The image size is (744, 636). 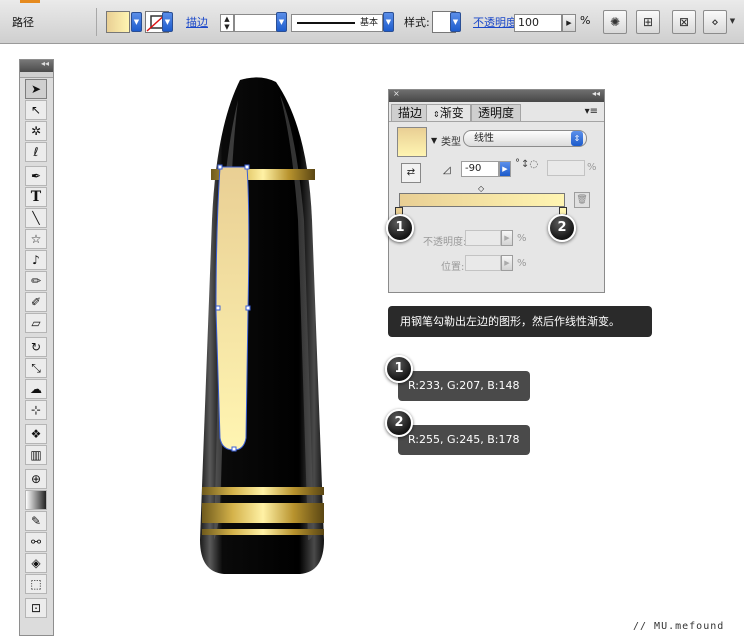 What do you see at coordinates (396, 93) in the screenshot?
I see `close-icon: ×` at bounding box center [396, 93].